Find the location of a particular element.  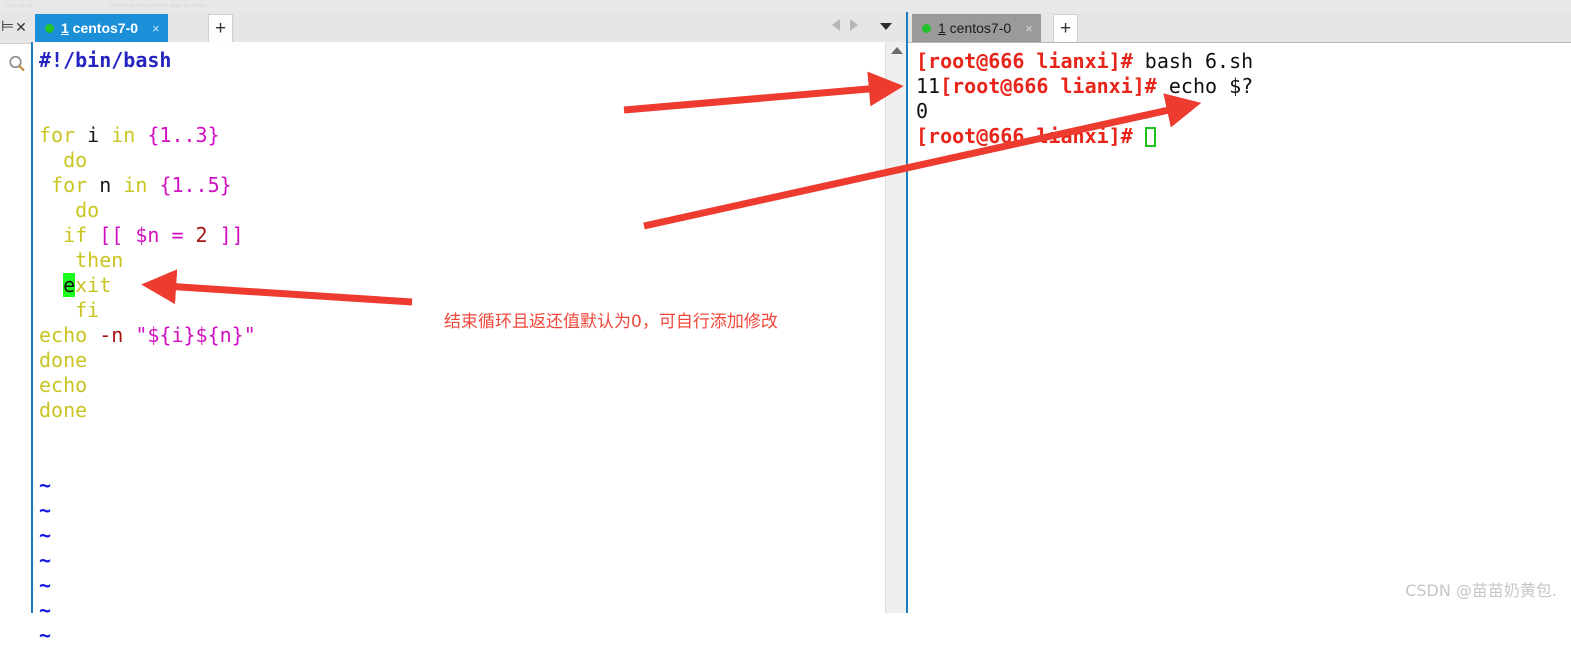

editor-tab-centos7-0: 1 centos7-0 × is located at coordinates (101, 28).